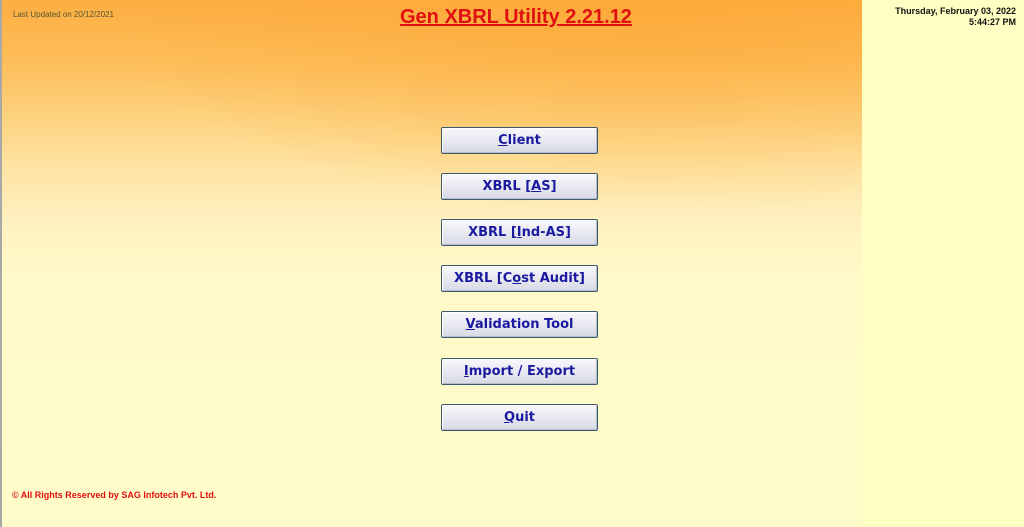 This screenshot has width=1024, height=527. What do you see at coordinates (524, 140) in the screenshot?
I see `button-label-suffix: lient` at bounding box center [524, 140].